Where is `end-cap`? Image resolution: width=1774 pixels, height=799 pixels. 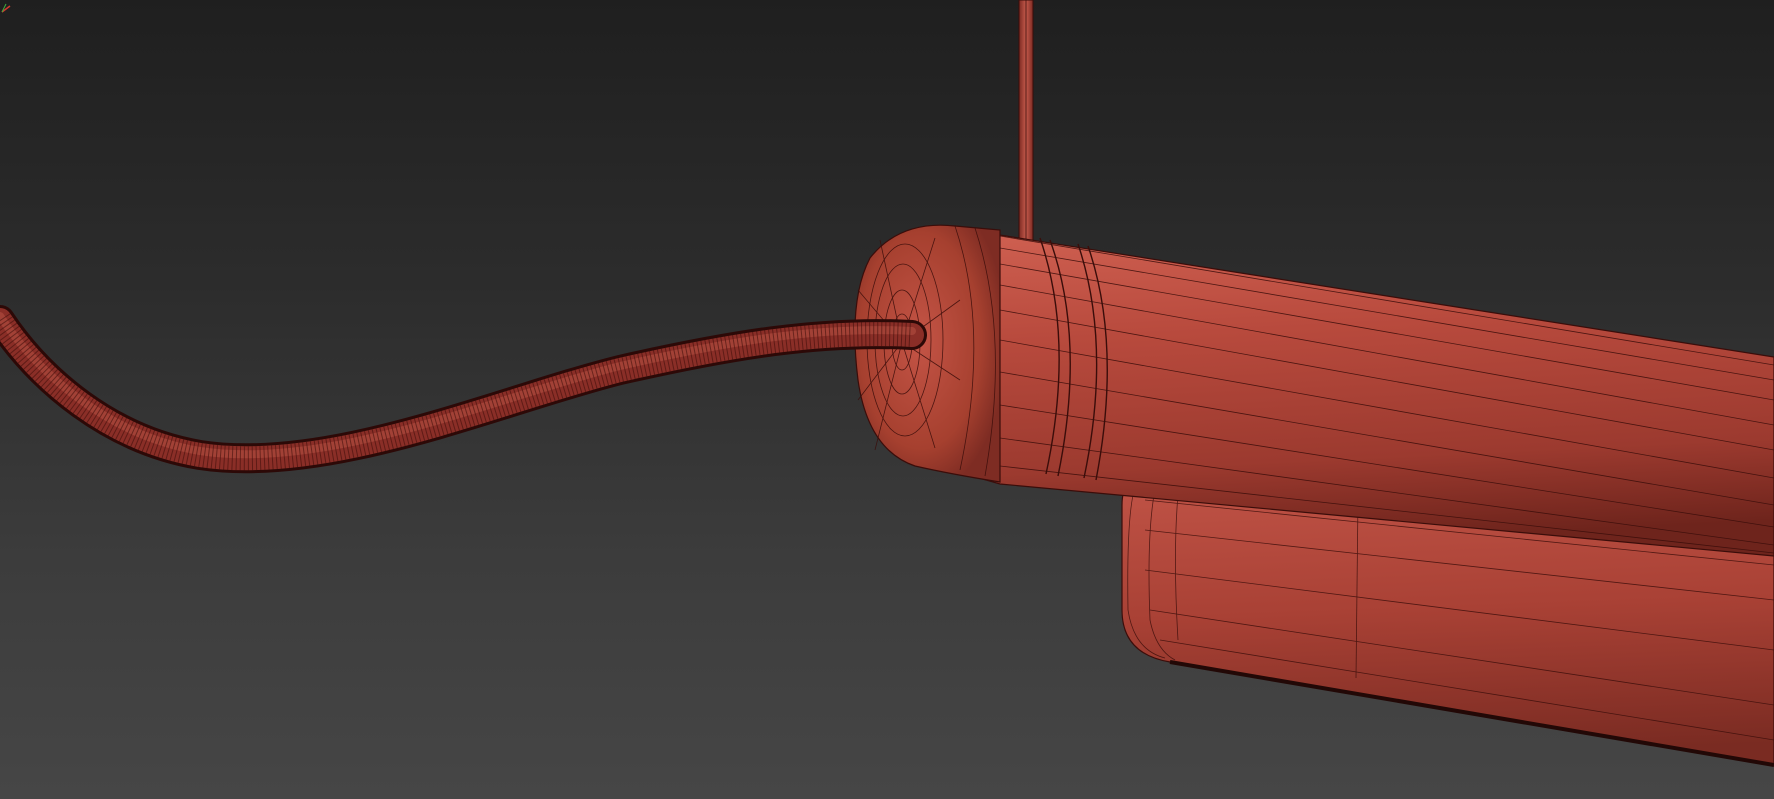
end-cap is located at coordinates (927, 353).